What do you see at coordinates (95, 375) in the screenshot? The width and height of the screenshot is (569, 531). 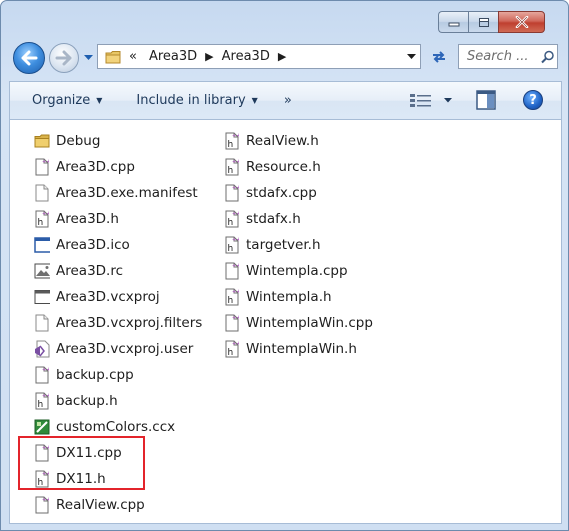 I see `file-name: backup.cpp` at bounding box center [95, 375].